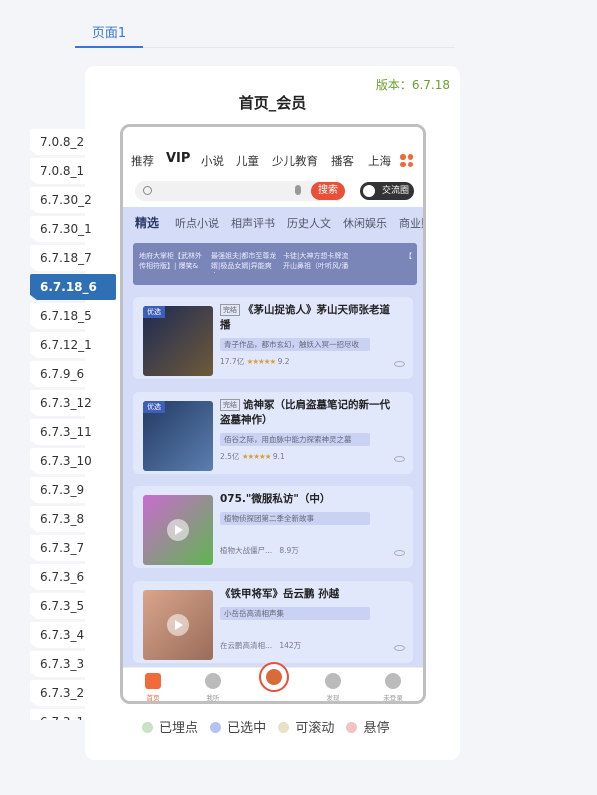 The image size is (597, 795). Describe the element at coordinates (197, 223) in the screenshot. I see `subtab-listen-novel: 听点小说` at that location.